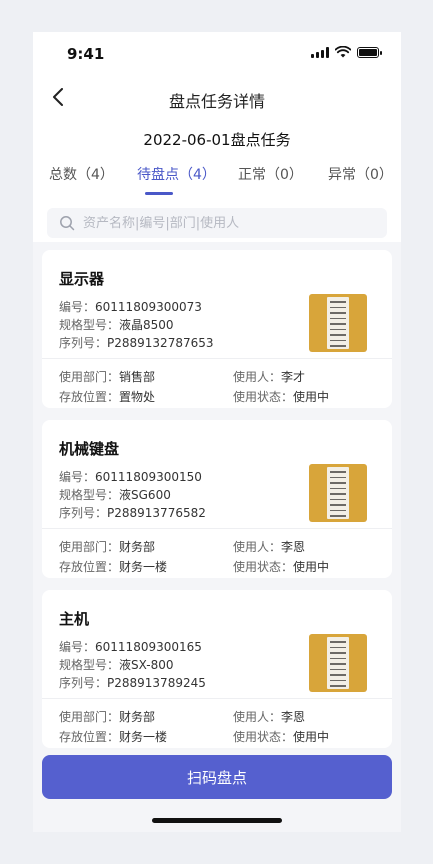  What do you see at coordinates (293, 377) in the screenshot?
I see `asset-user: 李才` at bounding box center [293, 377].